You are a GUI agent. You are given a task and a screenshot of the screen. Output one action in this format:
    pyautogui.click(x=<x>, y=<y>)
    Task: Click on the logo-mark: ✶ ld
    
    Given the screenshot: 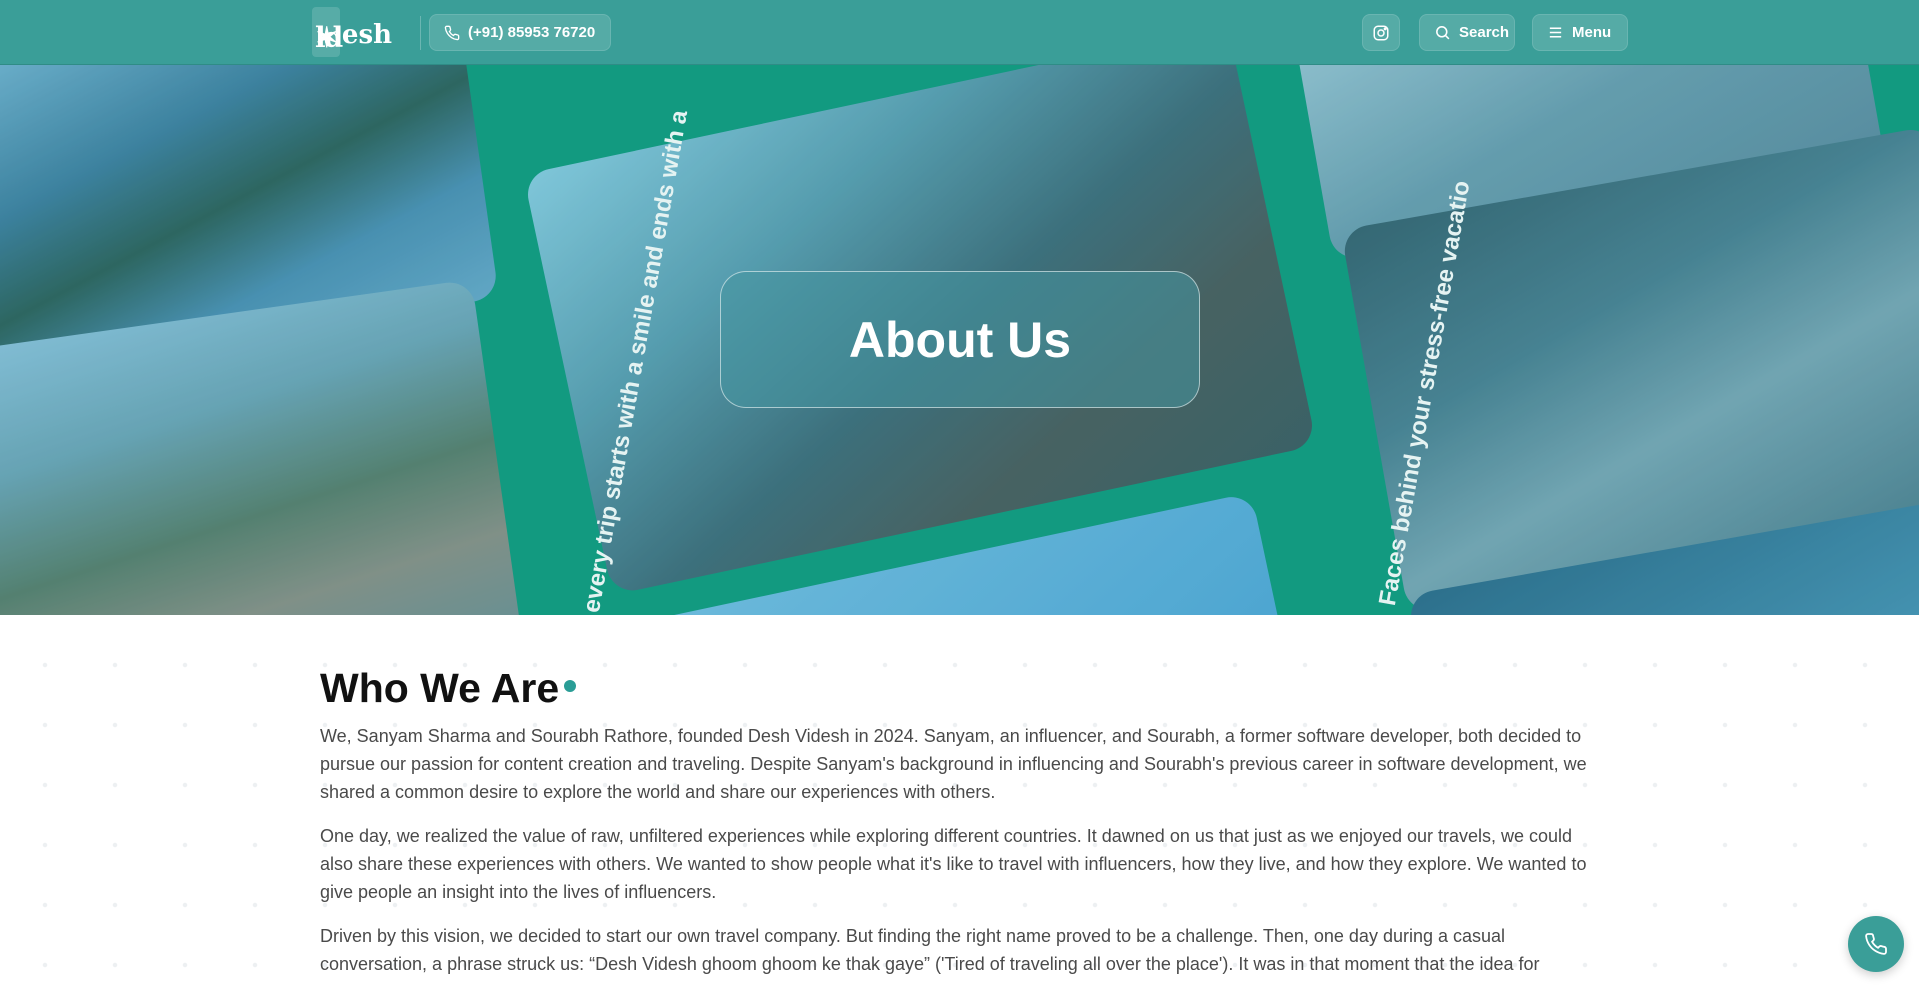 What is the action you would take?
    pyautogui.click(x=327, y=32)
    